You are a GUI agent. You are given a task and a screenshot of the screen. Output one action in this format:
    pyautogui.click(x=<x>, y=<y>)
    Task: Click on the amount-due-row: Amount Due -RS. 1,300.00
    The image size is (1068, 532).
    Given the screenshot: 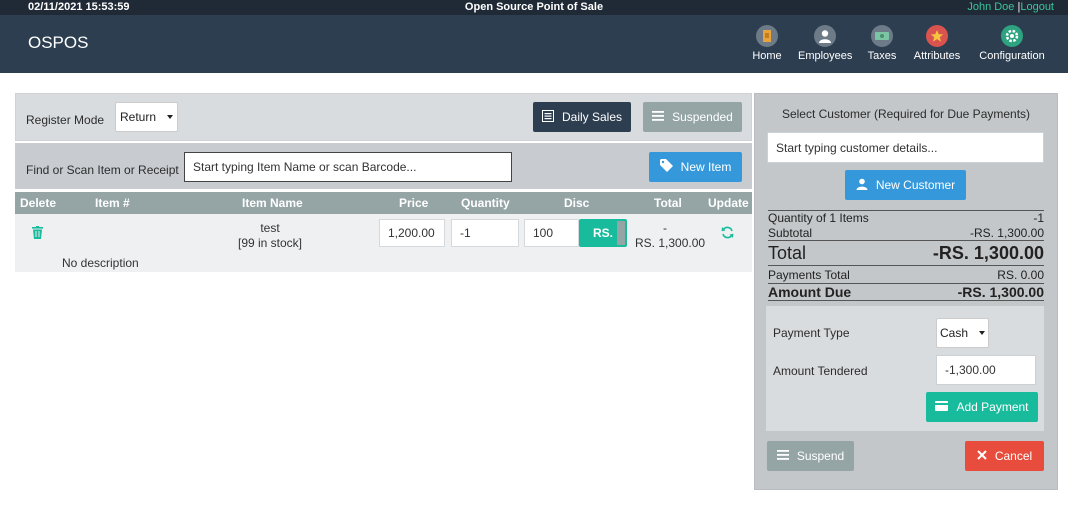 What is the action you would take?
    pyautogui.click(x=906, y=292)
    